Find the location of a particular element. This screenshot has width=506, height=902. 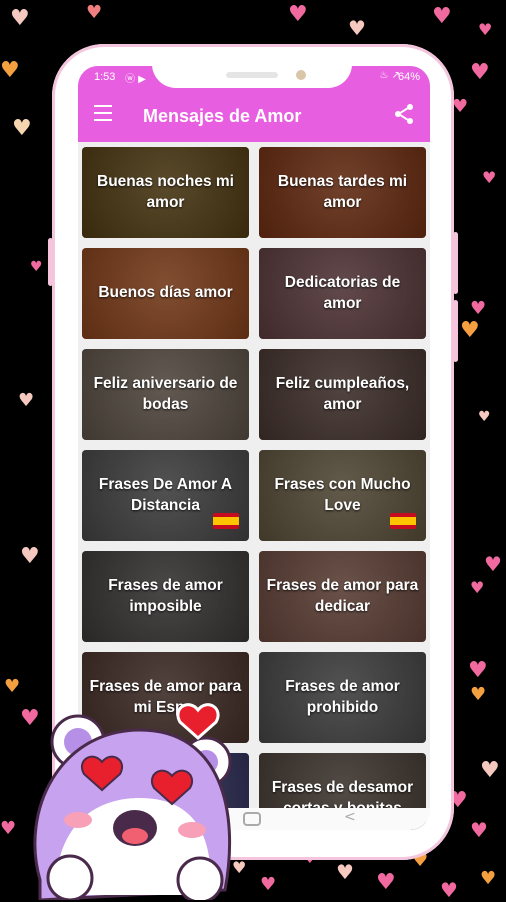

category-card: Feliz aniversario de bodas is located at coordinates (165, 394).